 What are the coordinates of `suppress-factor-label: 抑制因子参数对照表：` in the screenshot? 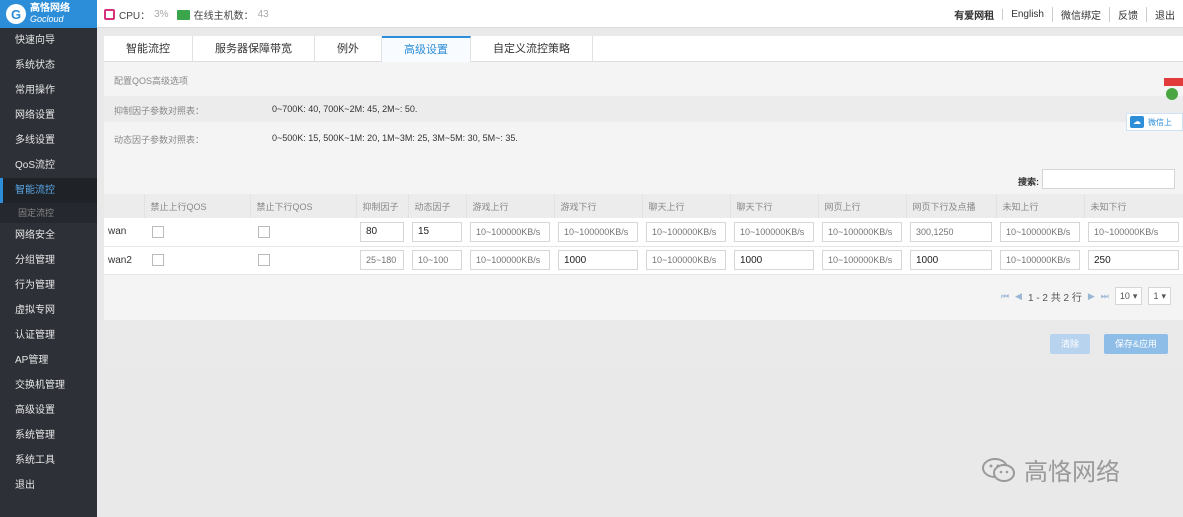 It's located at (159, 111).